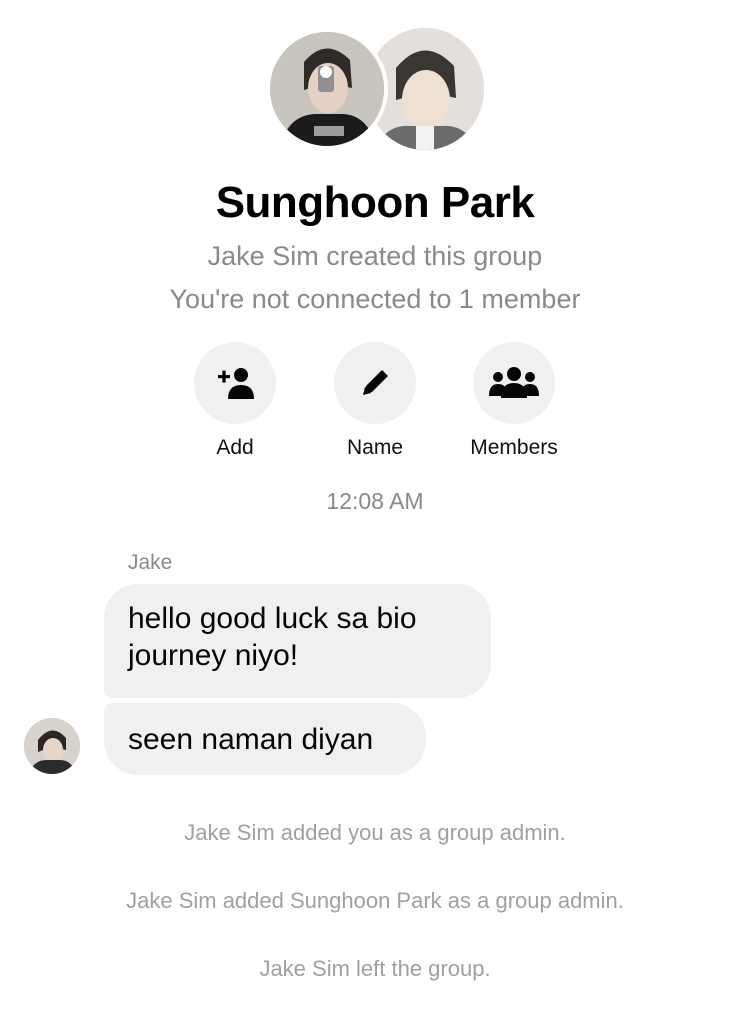 This screenshot has width=750, height=1011. What do you see at coordinates (52, 746) in the screenshot?
I see `sender-avatar` at bounding box center [52, 746].